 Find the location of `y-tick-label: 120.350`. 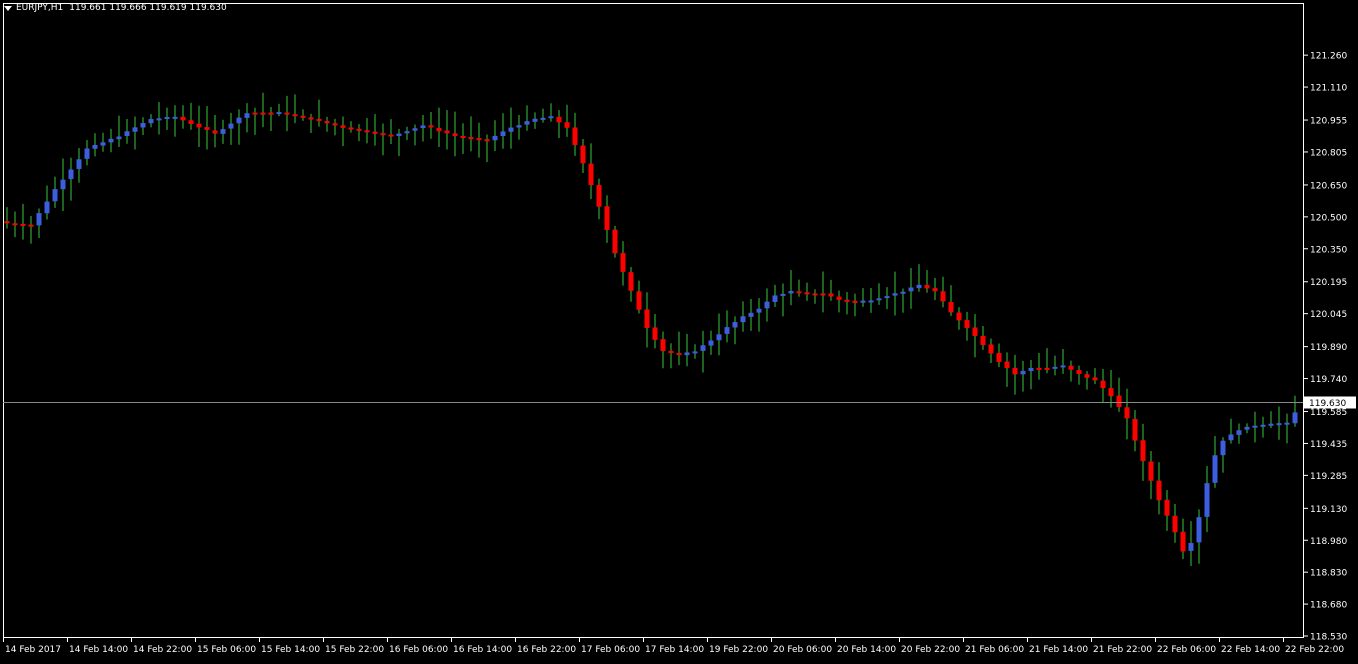

y-tick-label: 120.350 is located at coordinates (1328, 250).